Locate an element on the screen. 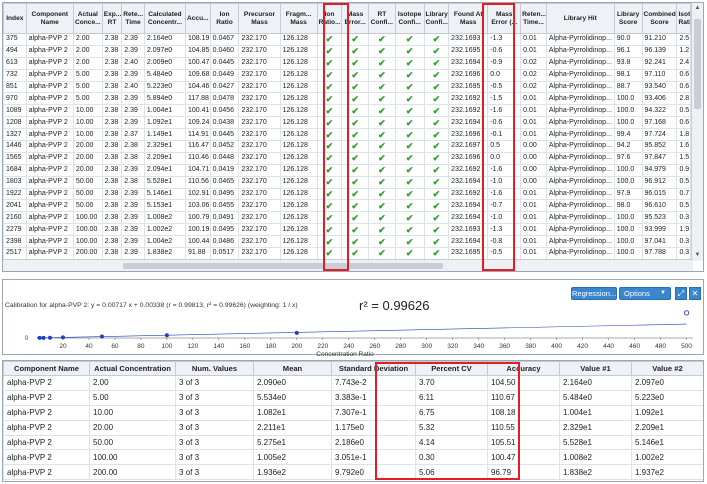 Image resolution: width=707 pixels, height=484 pixels. table-cell: 116.47 is located at coordinates (197, 146).